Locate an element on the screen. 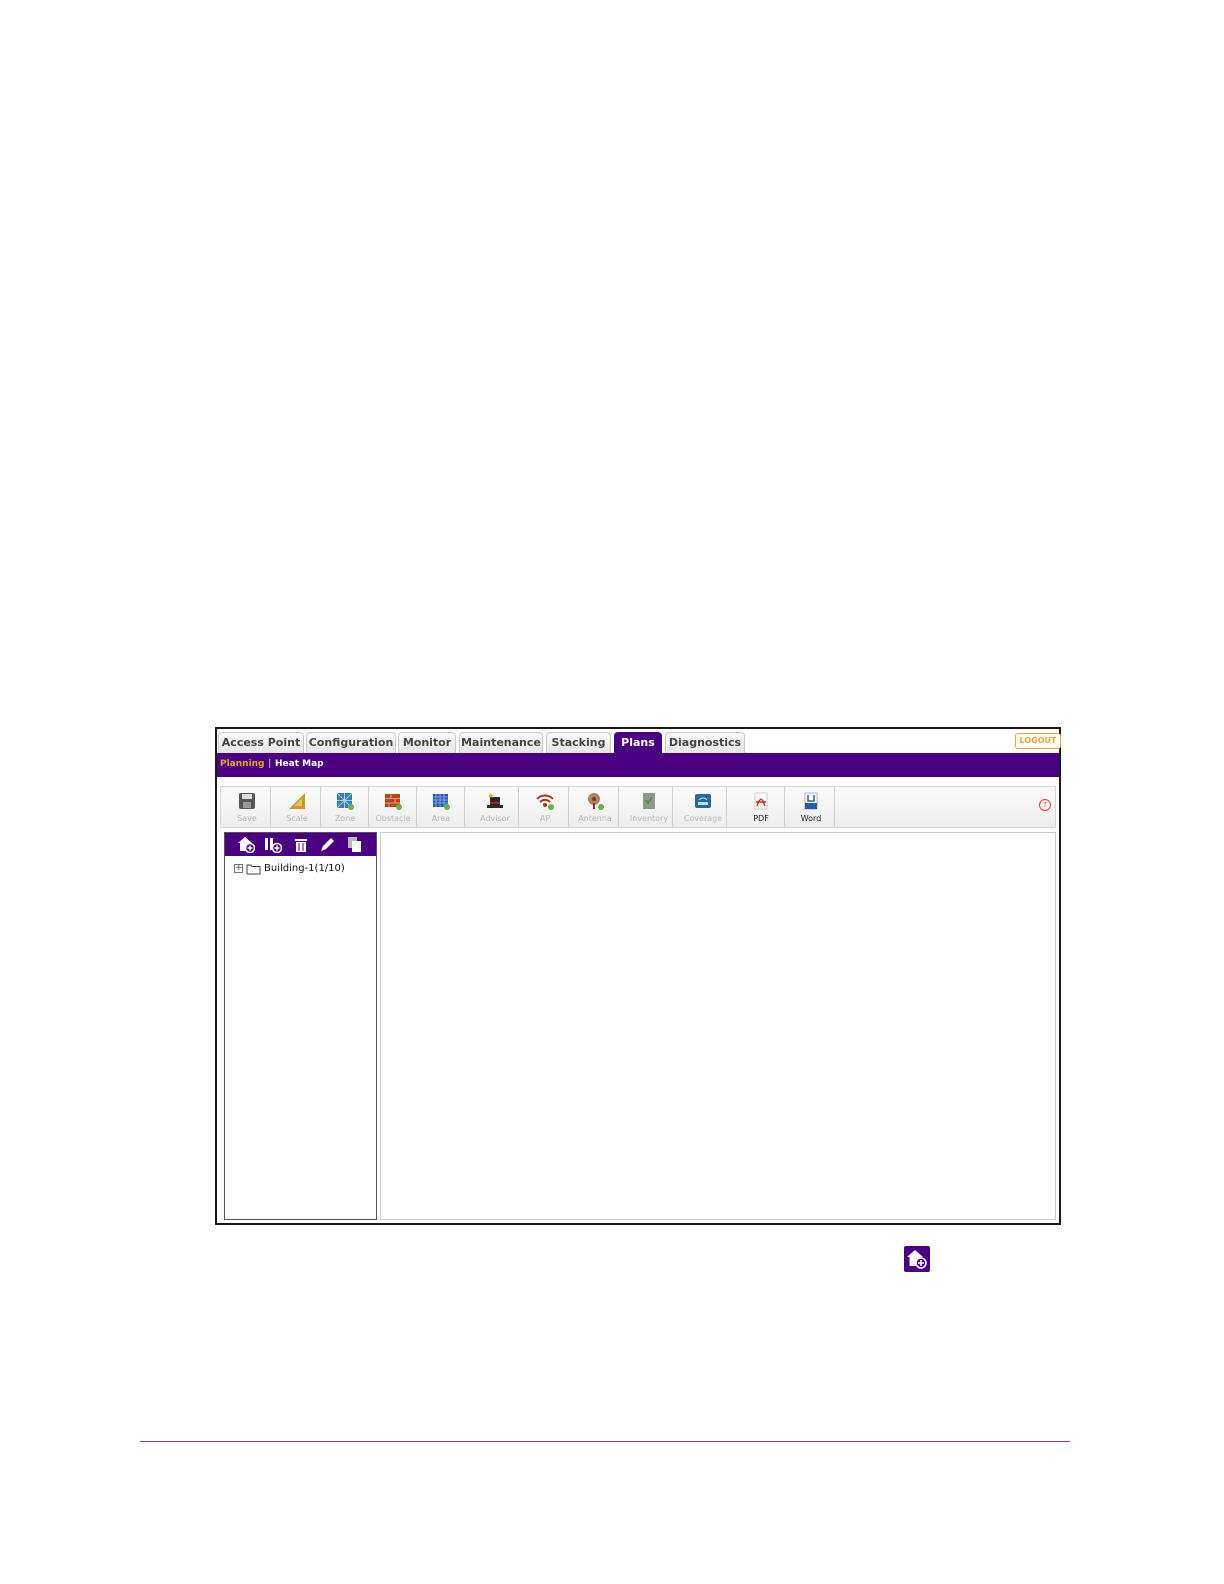 The image size is (1224, 1584). scale-label: Scale is located at coordinates (297, 818).